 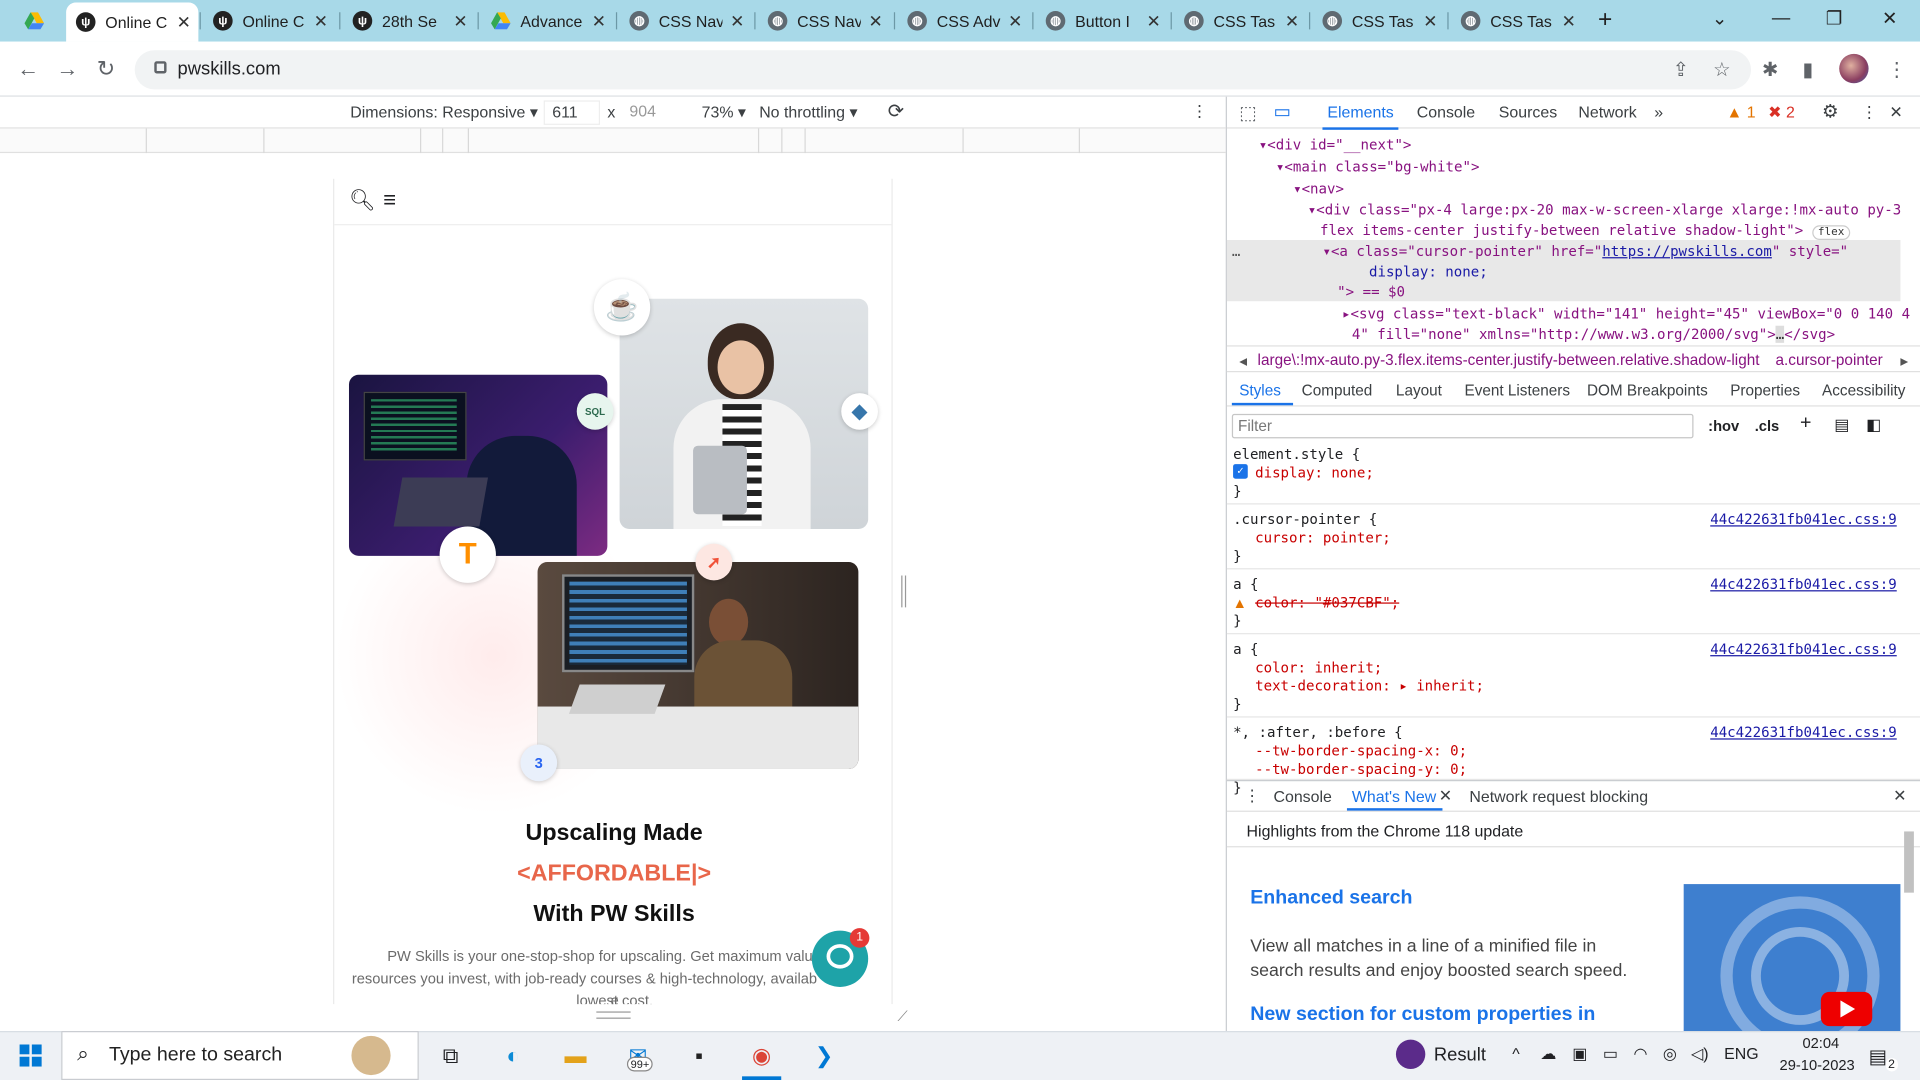 What do you see at coordinates (724, 113) in the screenshot?
I see `zoom-select: 73% ▾` at bounding box center [724, 113].